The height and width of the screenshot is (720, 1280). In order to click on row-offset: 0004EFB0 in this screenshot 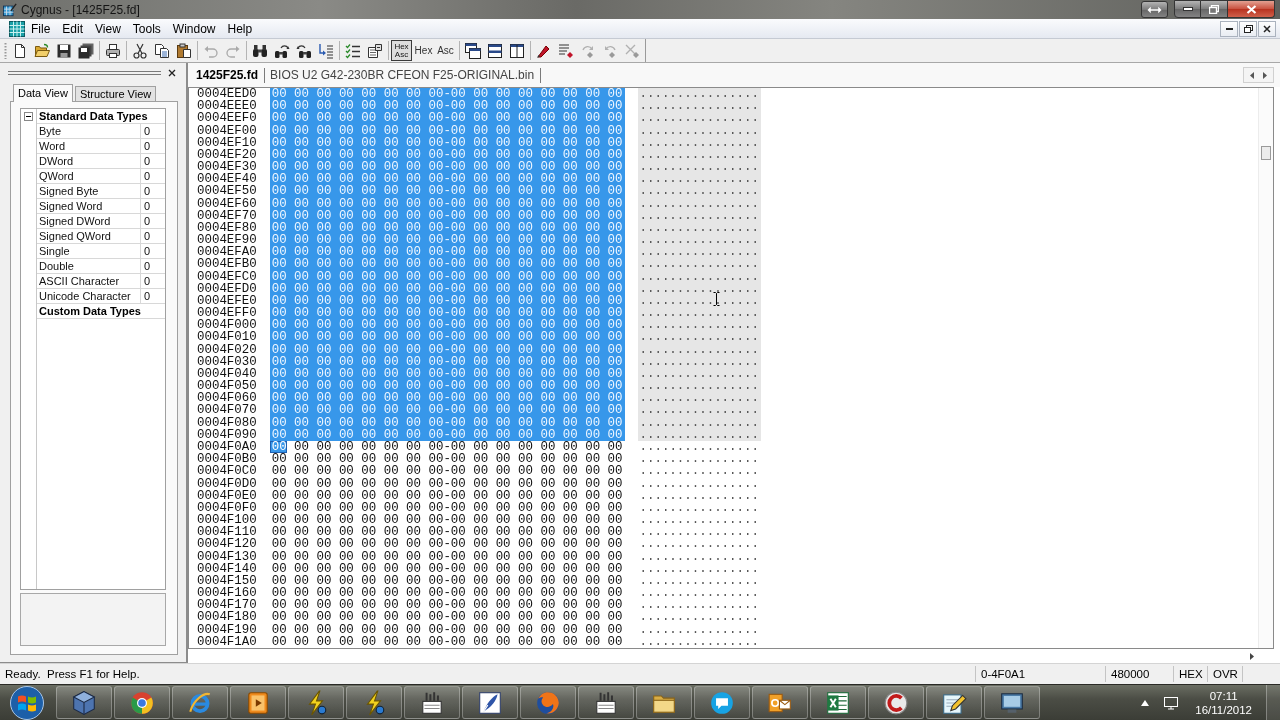, I will do `click(226, 264)`.